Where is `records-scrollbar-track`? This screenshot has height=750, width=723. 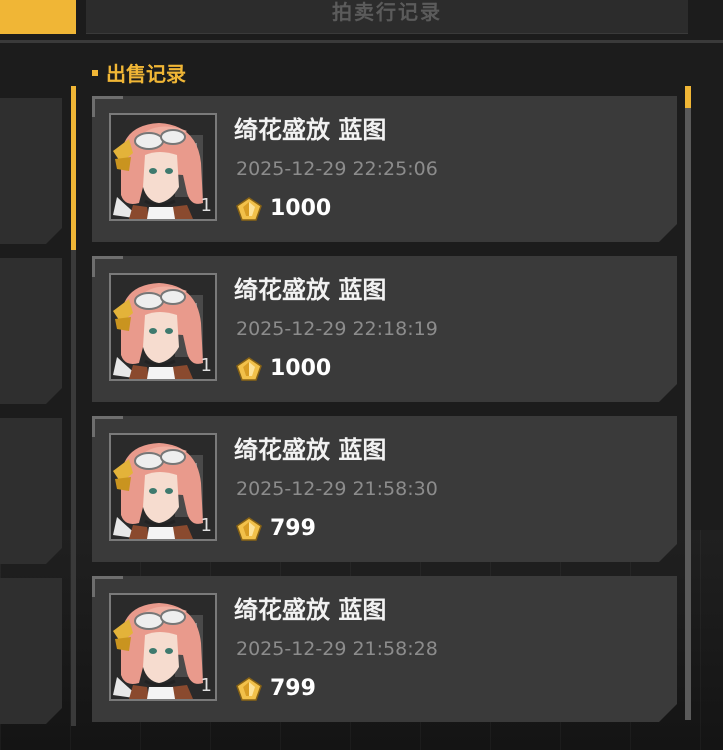 records-scrollbar-track is located at coordinates (688, 403).